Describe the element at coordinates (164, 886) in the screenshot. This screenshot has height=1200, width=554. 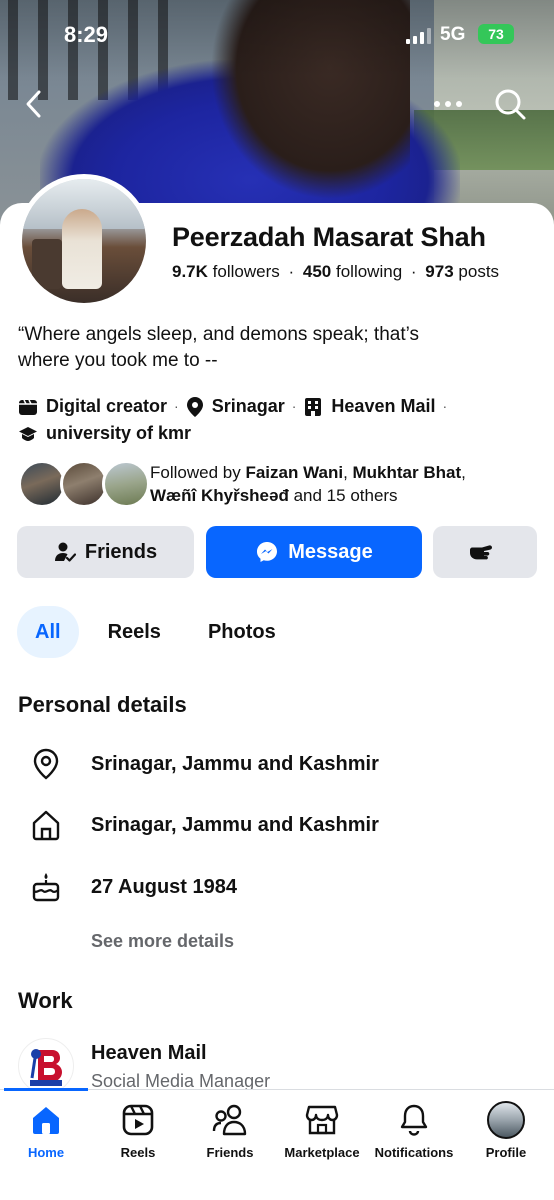
I see `birthday-text: 27 August 1984` at that location.